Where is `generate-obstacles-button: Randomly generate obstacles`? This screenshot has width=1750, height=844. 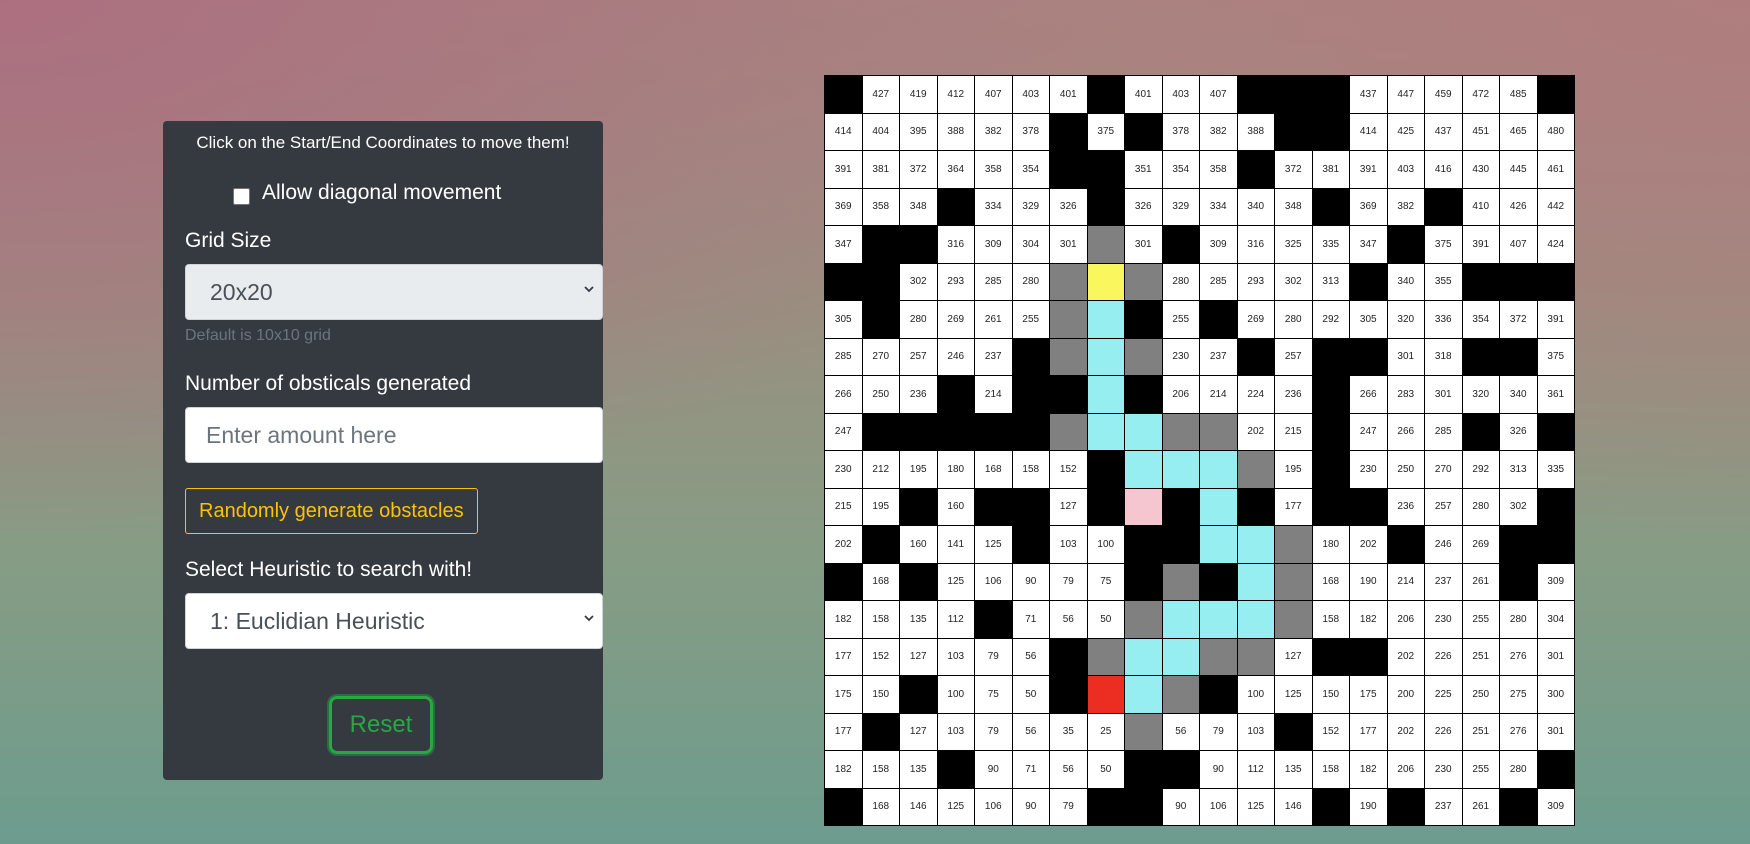
generate-obstacles-button: Randomly generate obstacles is located at coordinates (331, 511).